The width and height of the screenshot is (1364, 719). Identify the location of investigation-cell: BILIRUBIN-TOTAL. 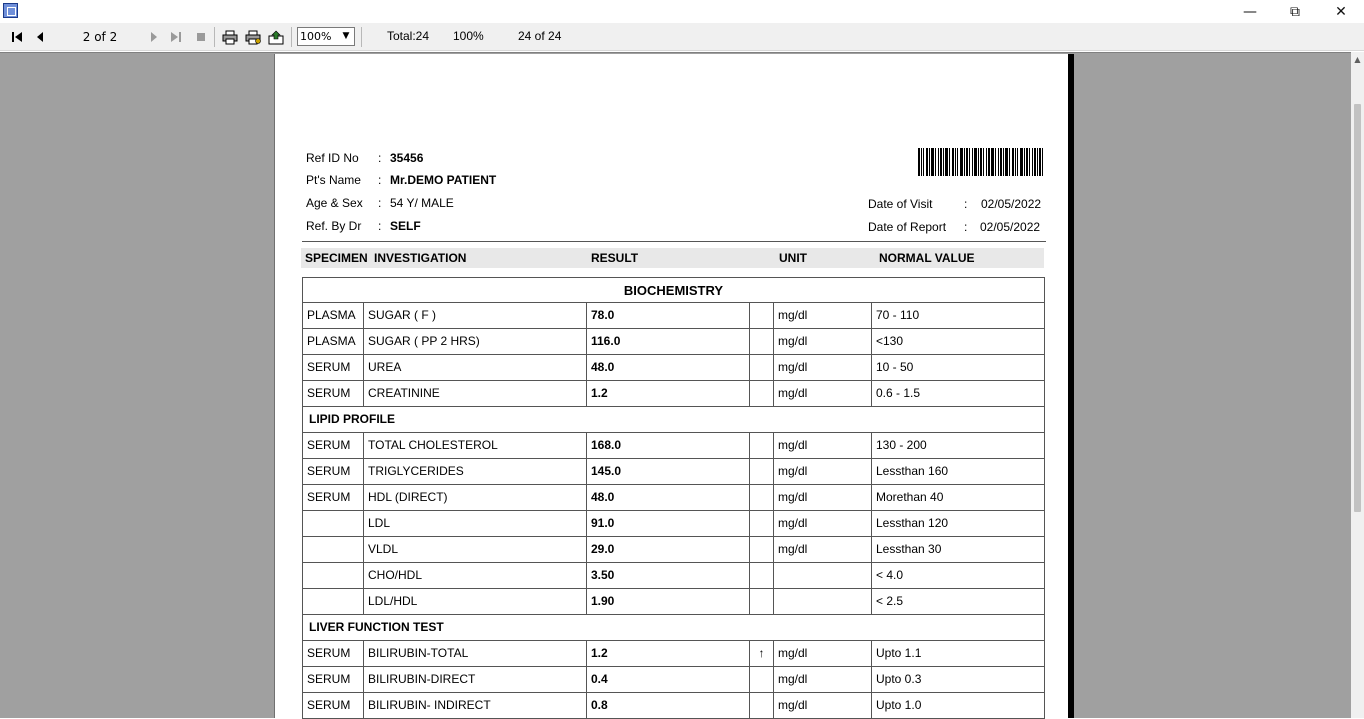
(474, 653).